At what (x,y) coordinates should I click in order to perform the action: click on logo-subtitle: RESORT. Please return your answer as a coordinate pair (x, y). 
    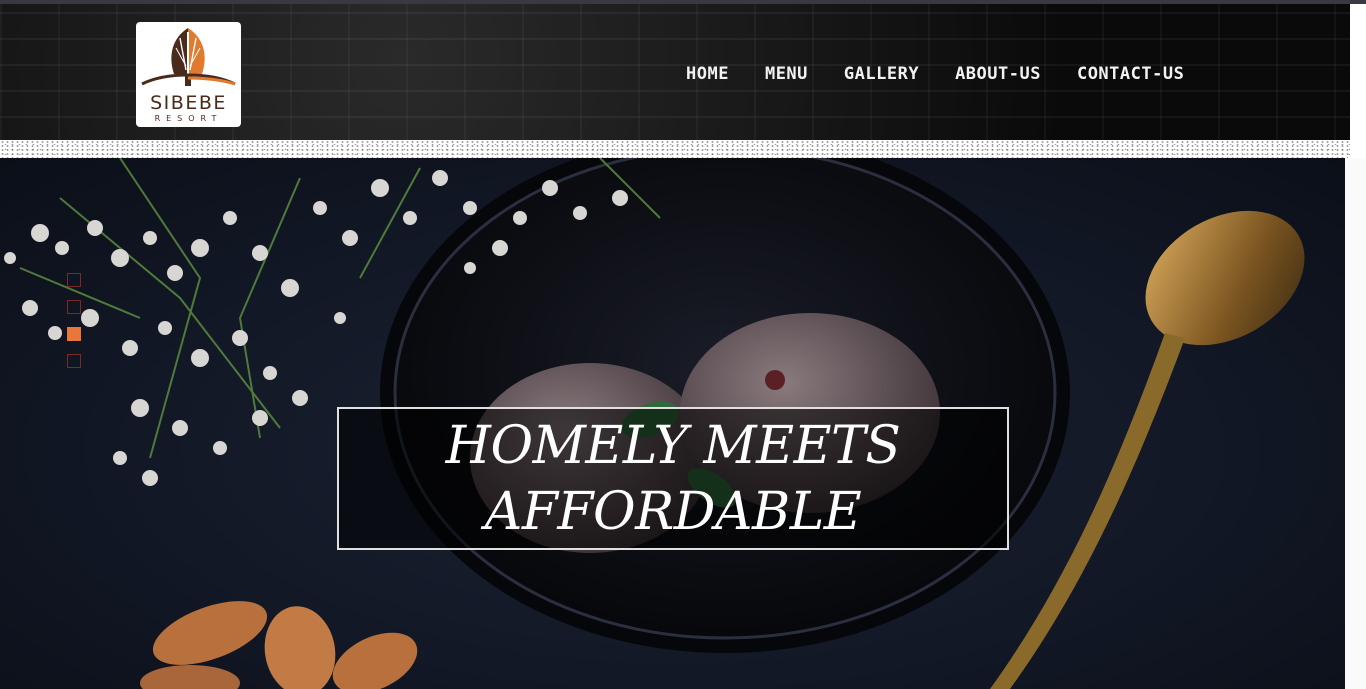
    Looking at the image, I should click on (188, 118).